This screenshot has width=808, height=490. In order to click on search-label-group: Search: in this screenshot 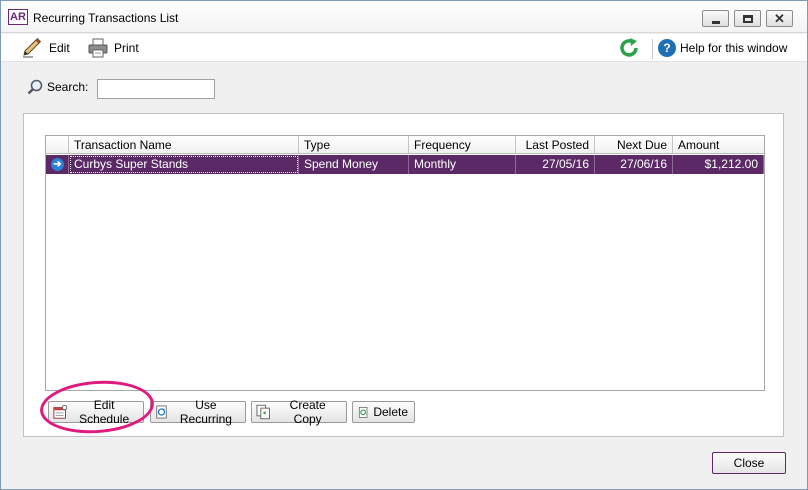, I will do `click(57, 87)`.